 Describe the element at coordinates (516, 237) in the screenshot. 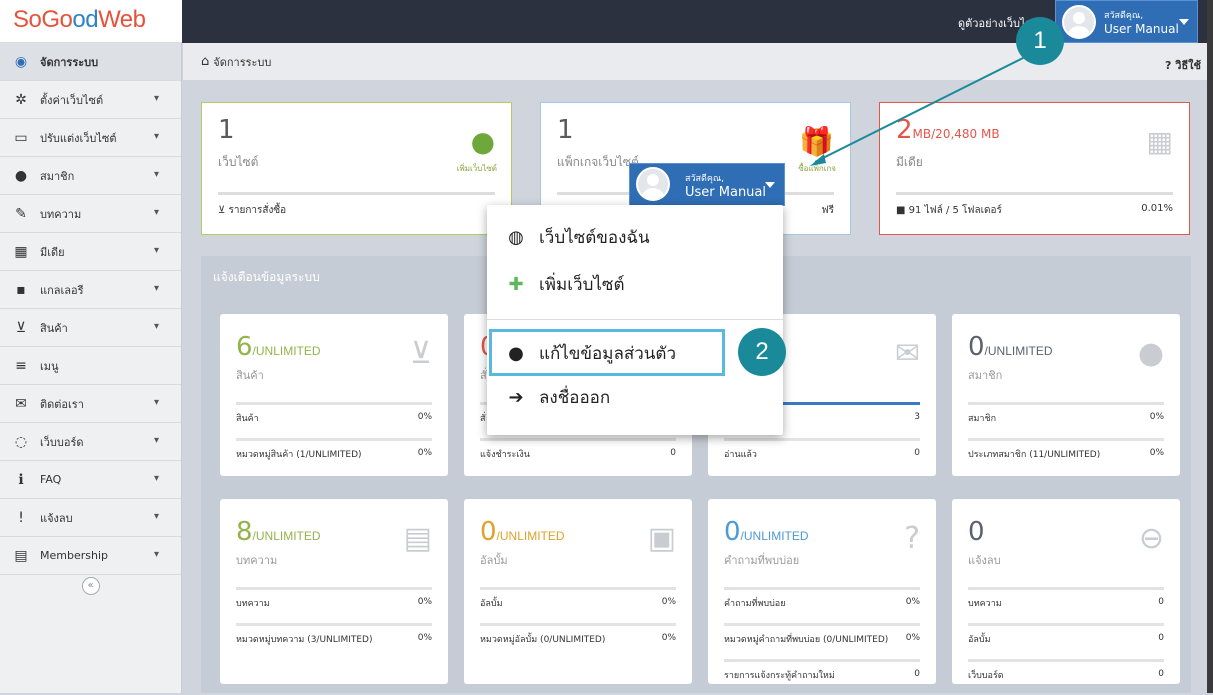

I see `globe-icon: ◍` at that location.